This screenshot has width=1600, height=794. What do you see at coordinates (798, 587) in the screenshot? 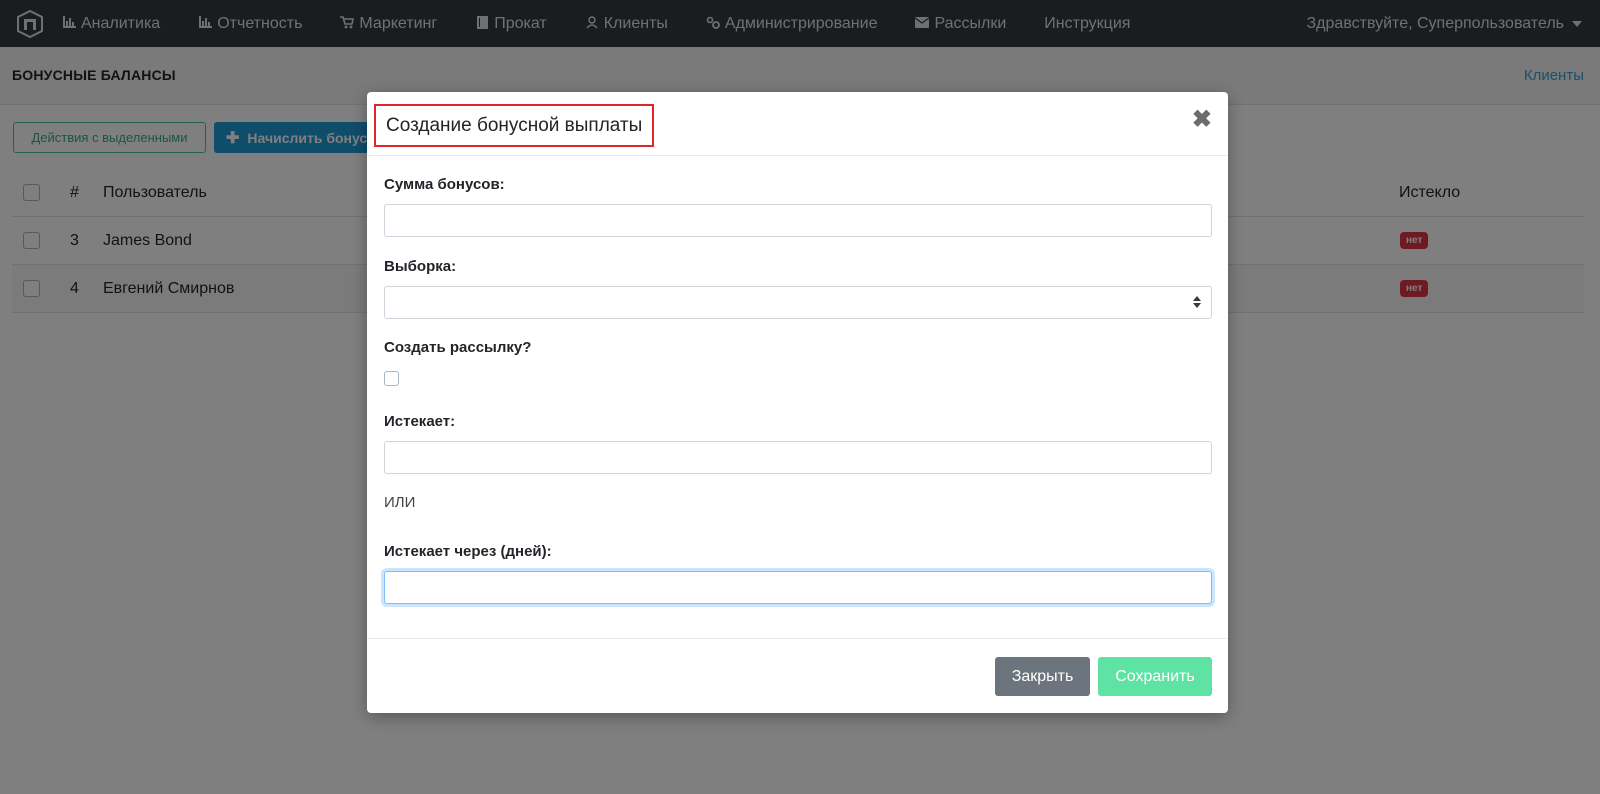
I see `expires-in-days-input` at bounding box center [798, 587].